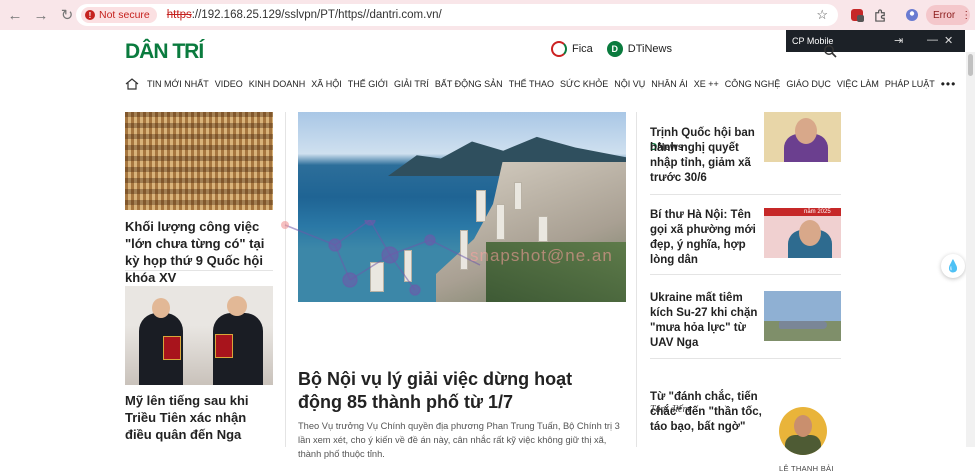 The width and height of the screenshot is (975, 473). What do you see at coordinates (368, 84) in the screenshot?
I see `nav-item: THẾ GIỚI` at bounding box center [368, 84].